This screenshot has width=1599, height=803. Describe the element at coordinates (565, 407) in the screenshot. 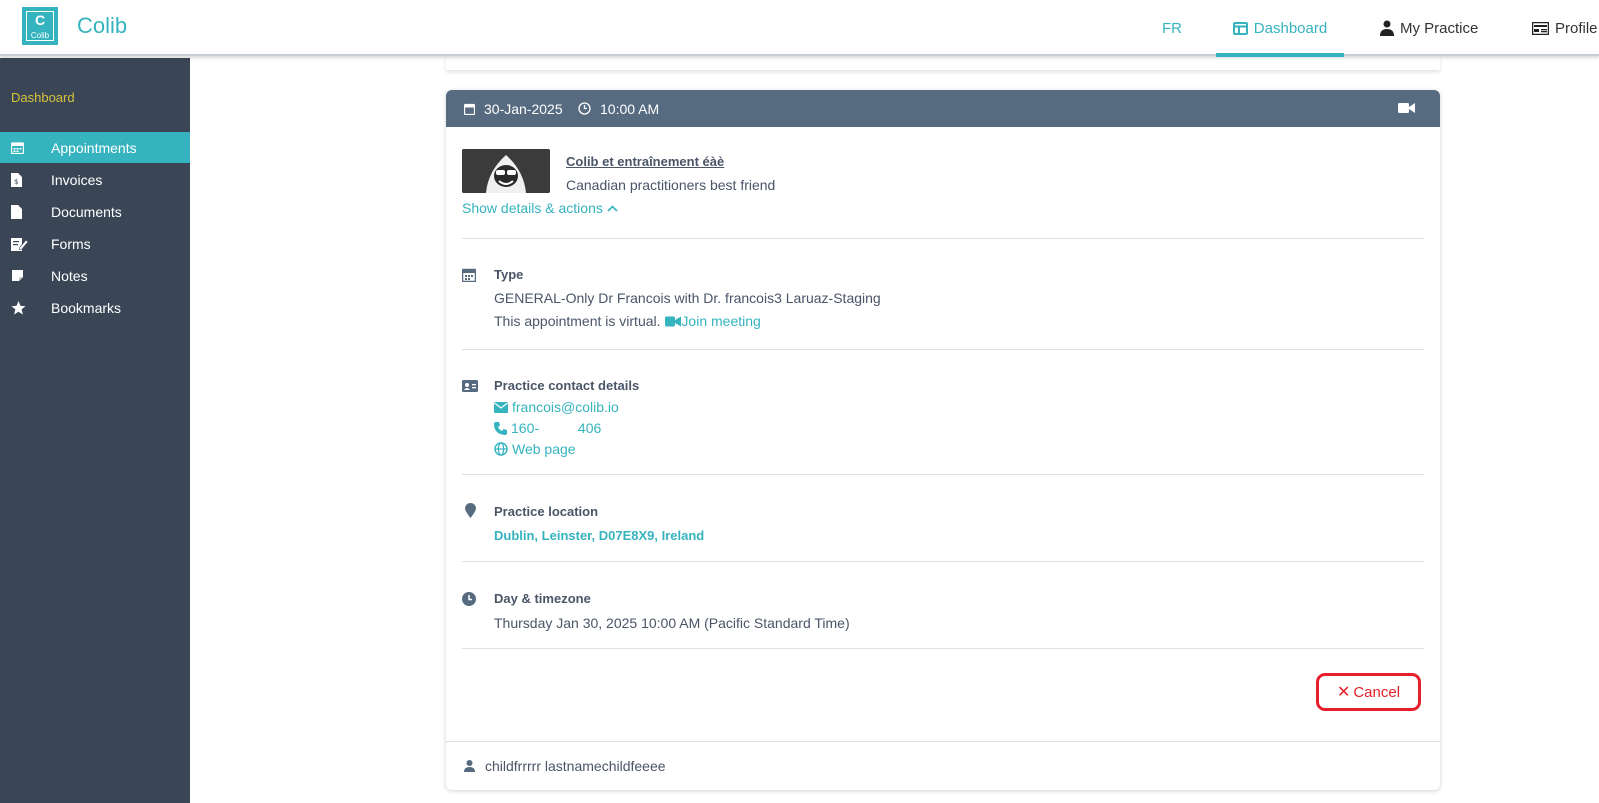

I see `email-text: francois@colib.io` at that location.